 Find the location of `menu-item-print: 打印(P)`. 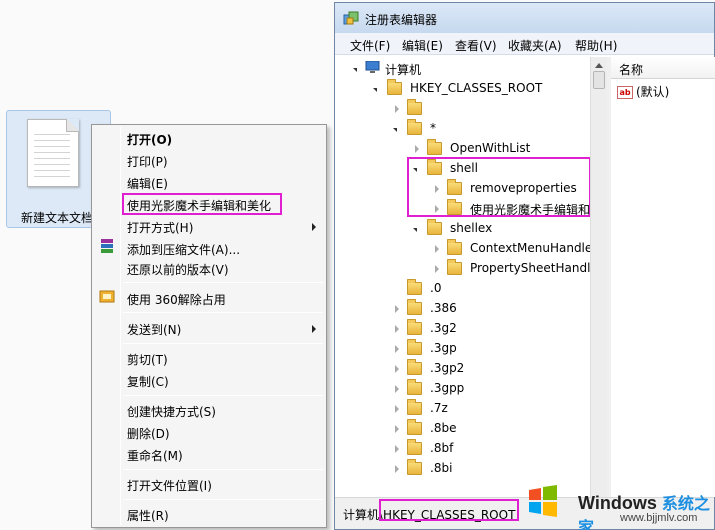

menu-item-print: 打印(P) is located at coordinates (147, 161).